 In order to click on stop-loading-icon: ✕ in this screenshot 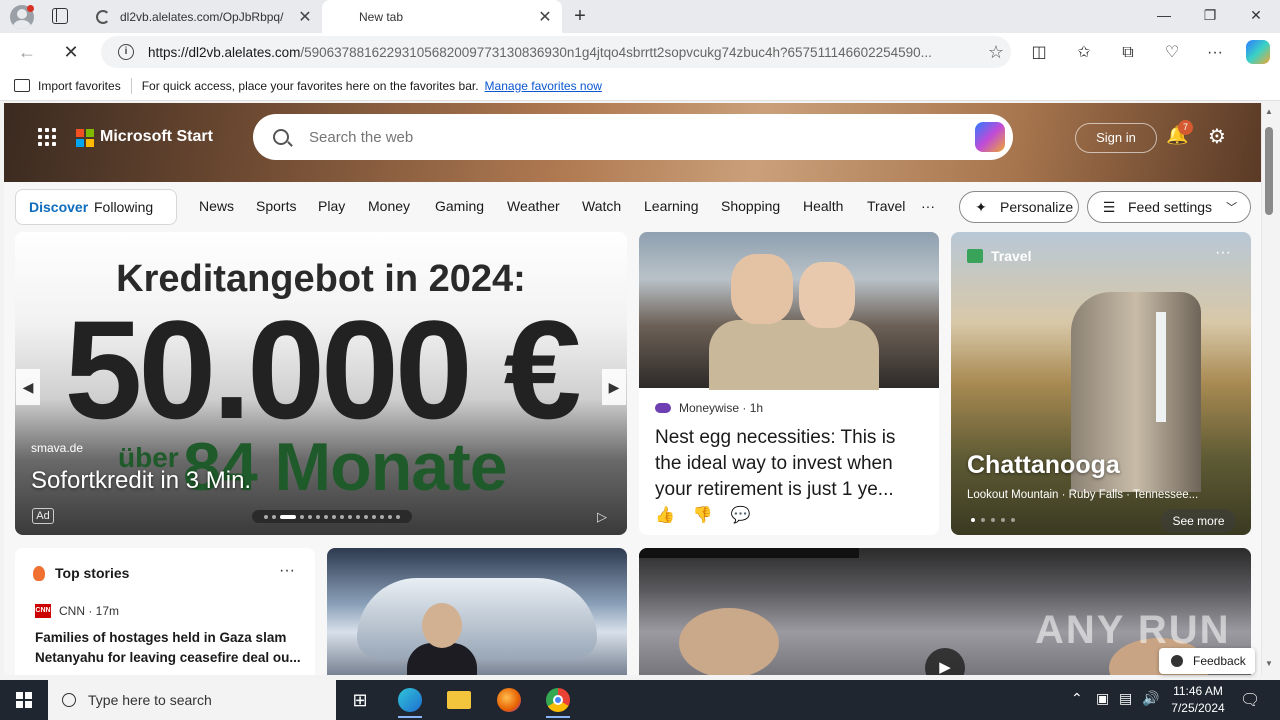, I will do `click(71, 52)`.